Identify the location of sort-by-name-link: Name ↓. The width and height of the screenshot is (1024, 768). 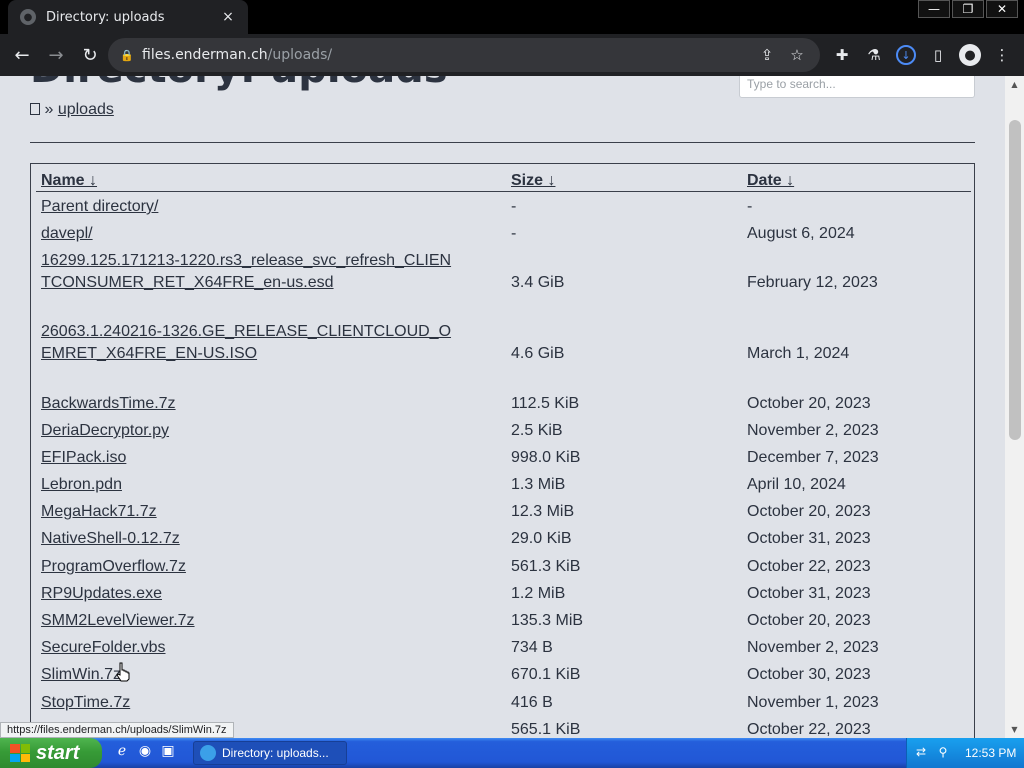
(69, 181).